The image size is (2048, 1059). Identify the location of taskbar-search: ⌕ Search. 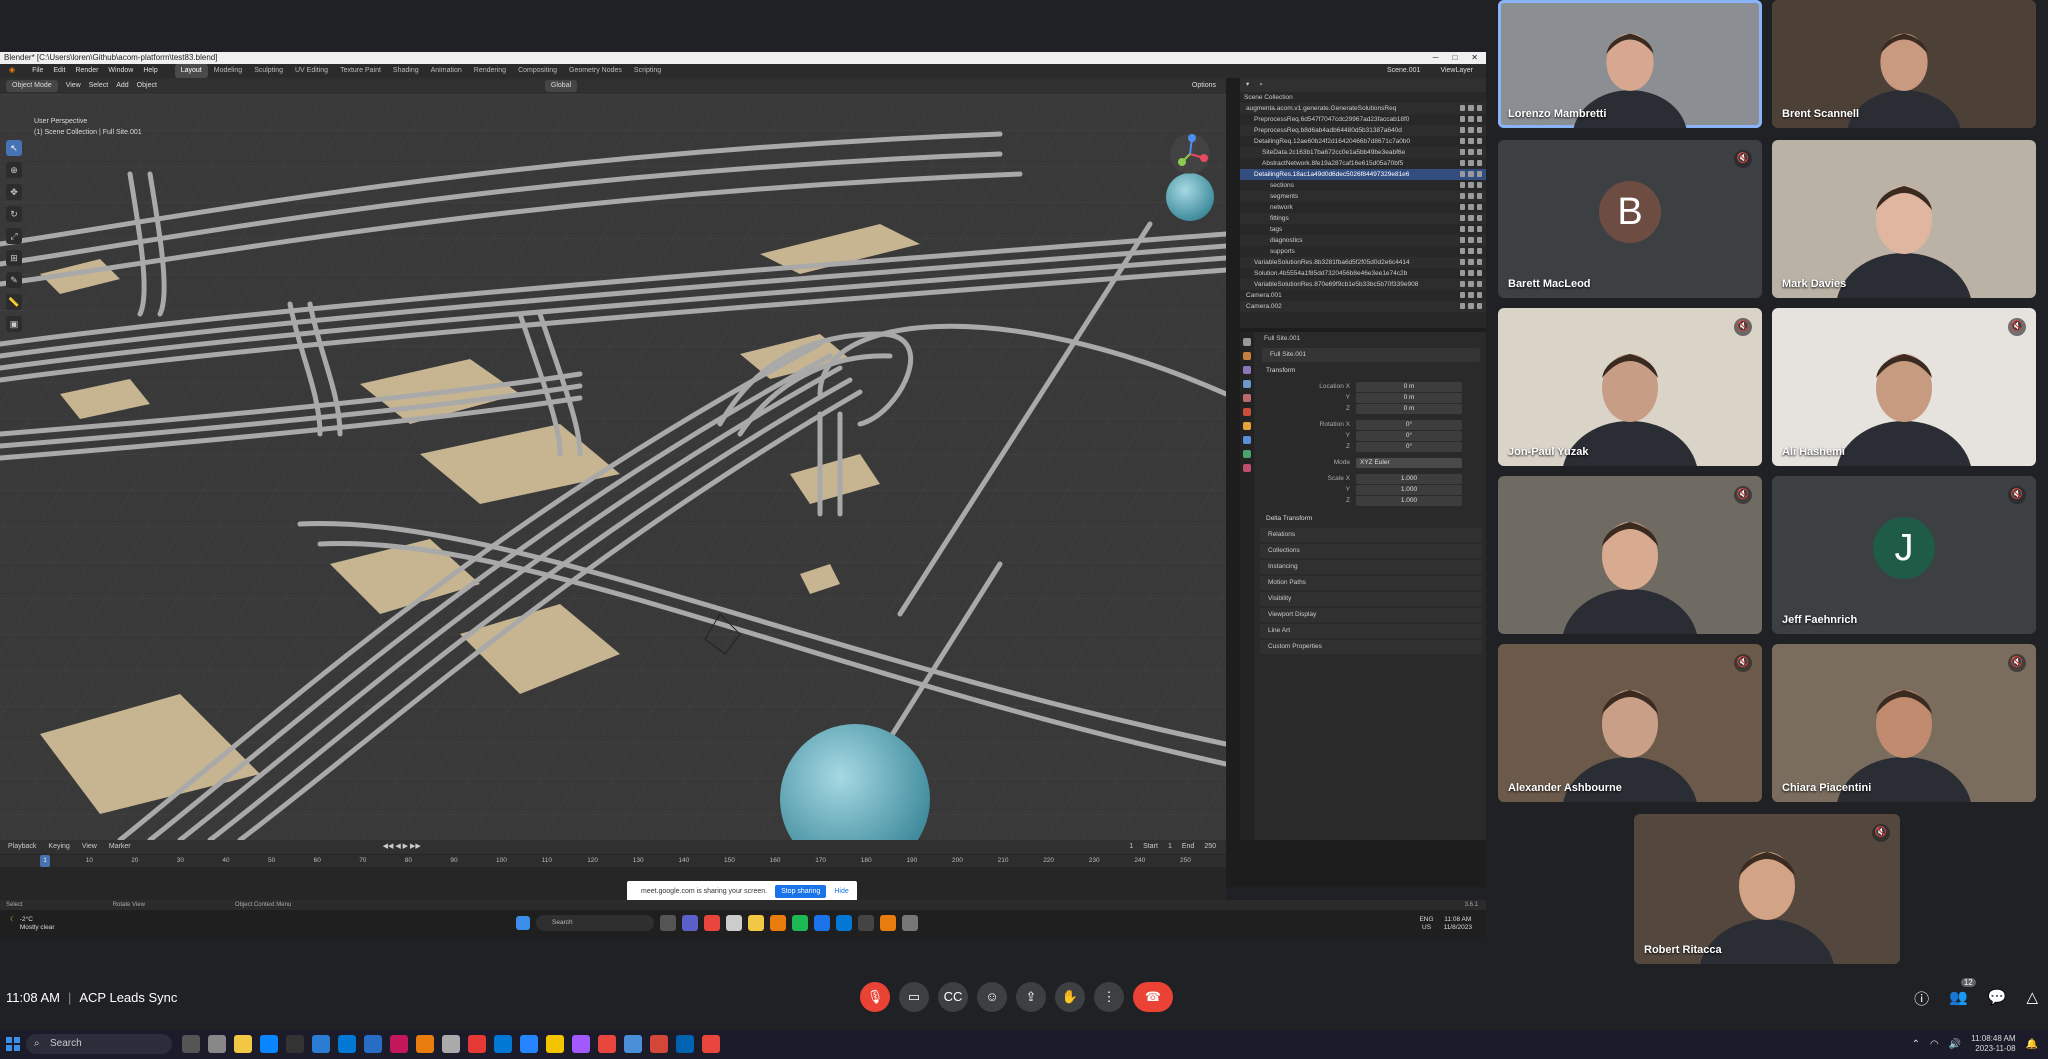
(99, 1044).